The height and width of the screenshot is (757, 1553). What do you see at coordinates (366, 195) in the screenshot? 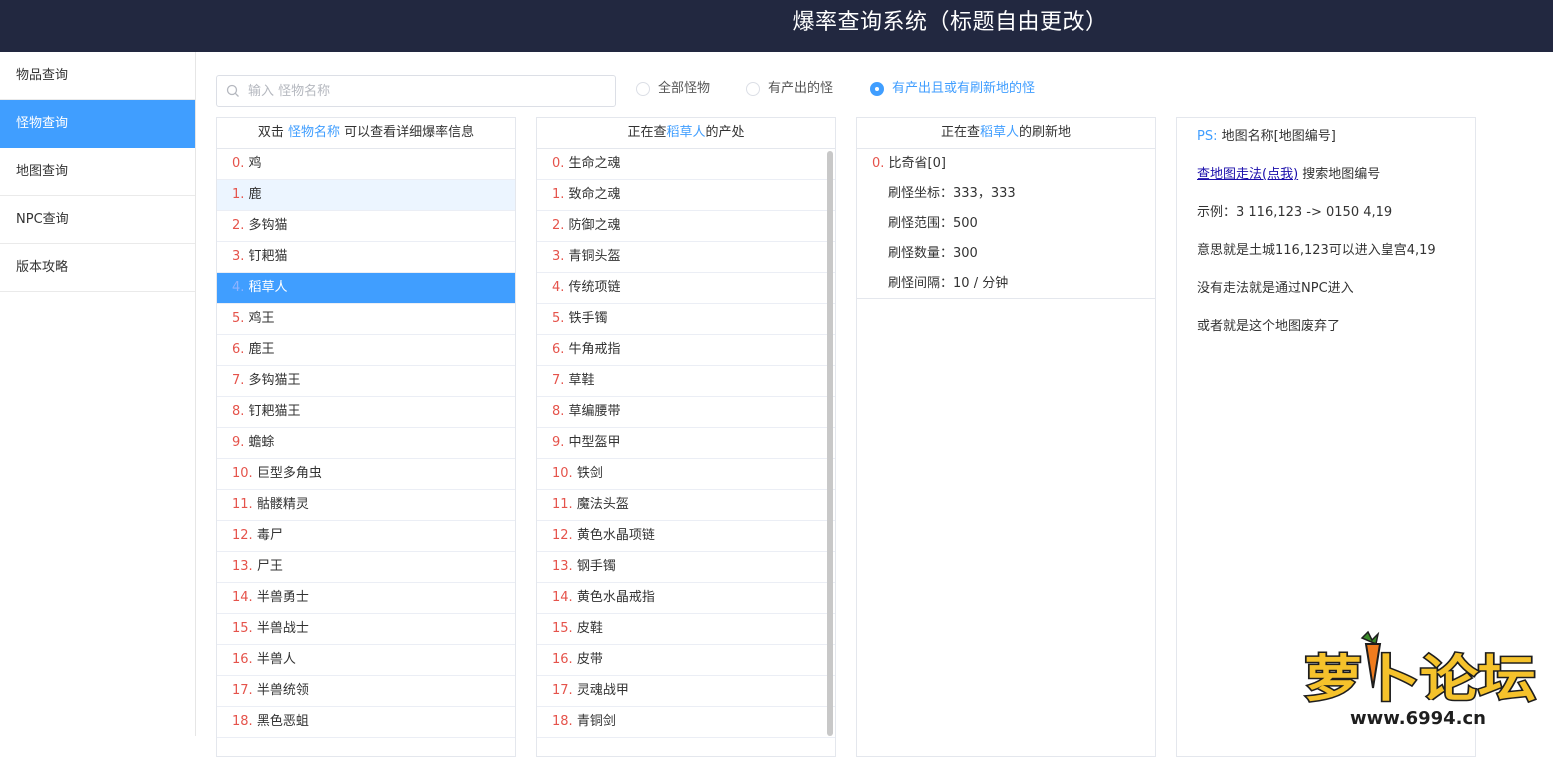
I see `monster-row: 1. 鹿` at bounding box center [366, 195].